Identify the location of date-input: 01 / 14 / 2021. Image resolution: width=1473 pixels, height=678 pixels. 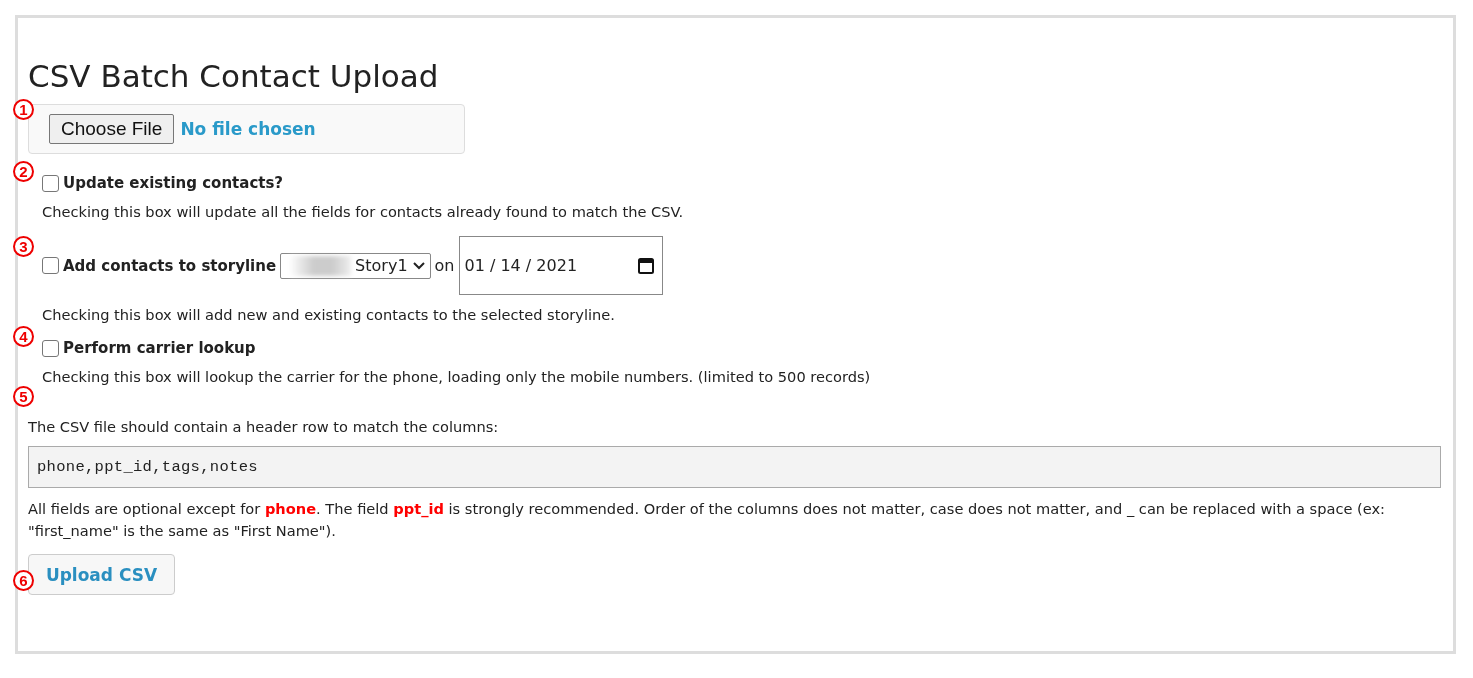
(560, 265).